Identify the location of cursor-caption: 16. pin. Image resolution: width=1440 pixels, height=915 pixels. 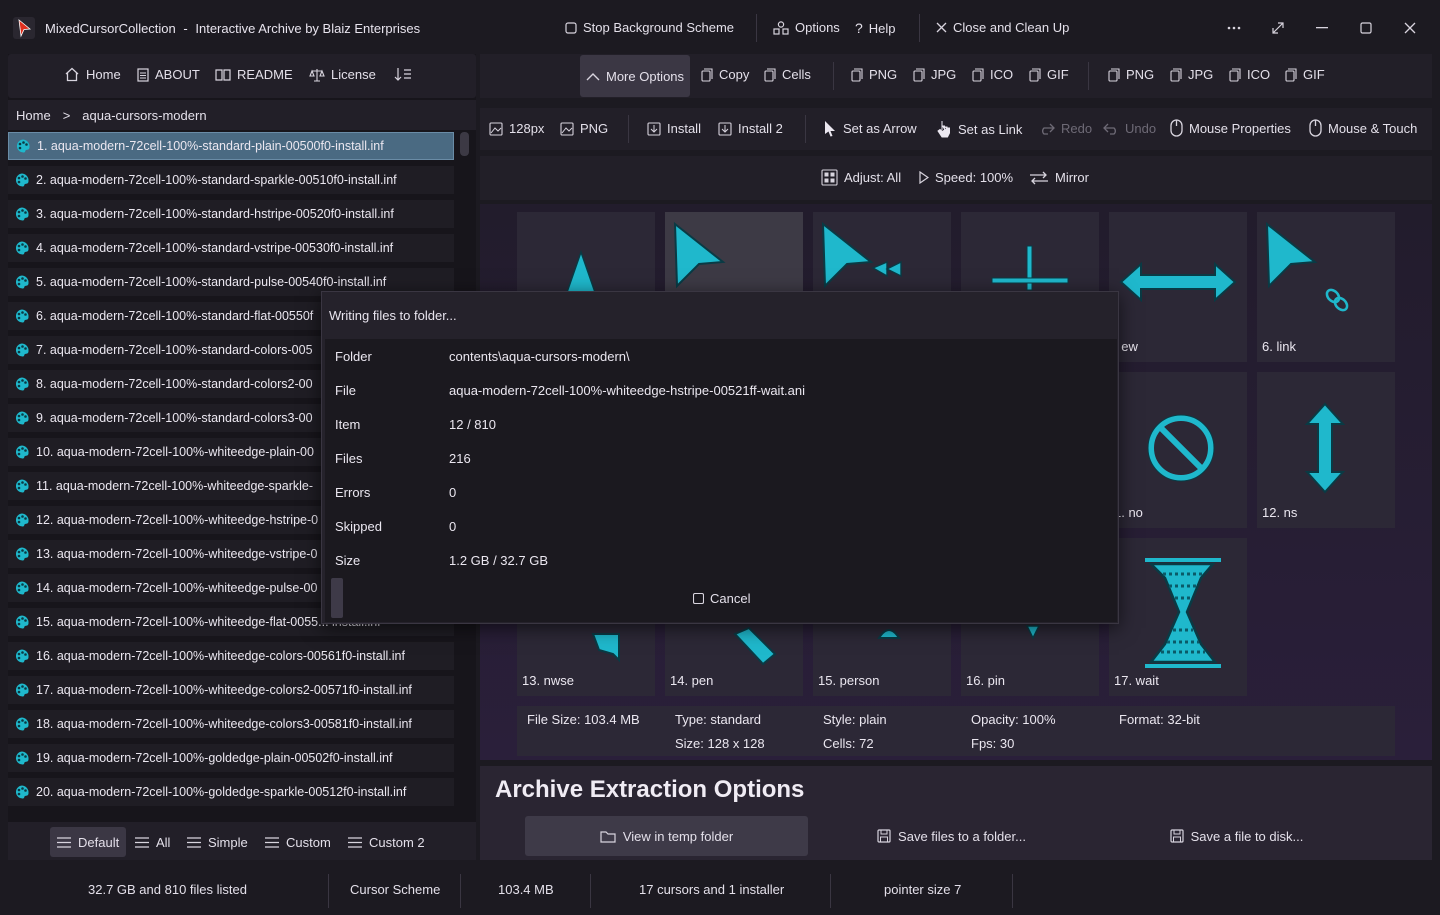
(986, 680).